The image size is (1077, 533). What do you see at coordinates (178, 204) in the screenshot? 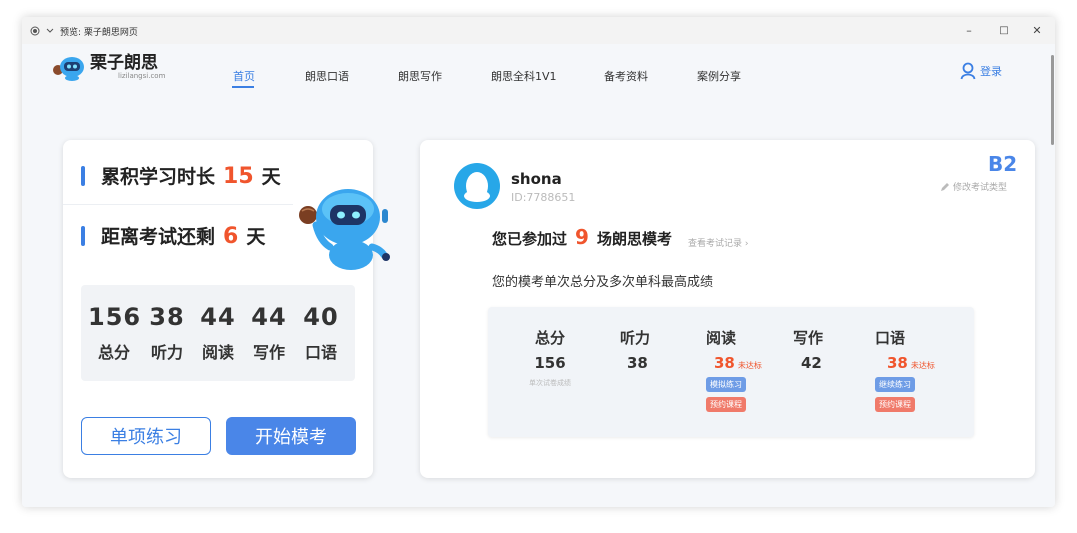
I see `divider` at bounding box center [178, 204].